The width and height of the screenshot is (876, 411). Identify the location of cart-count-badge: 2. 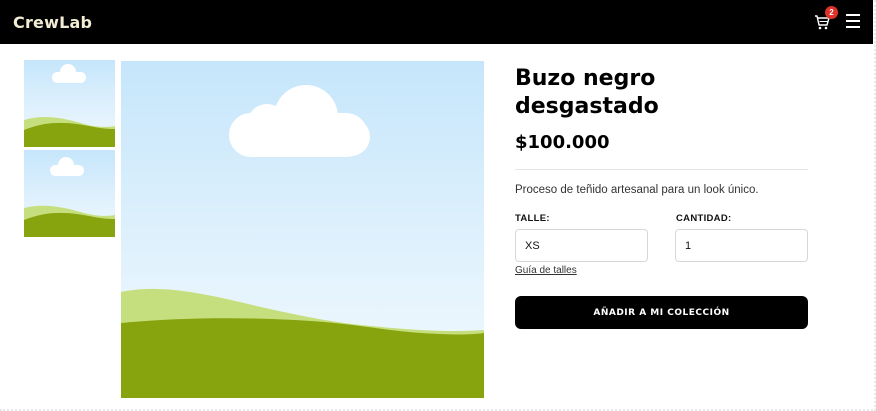
(831, 12).